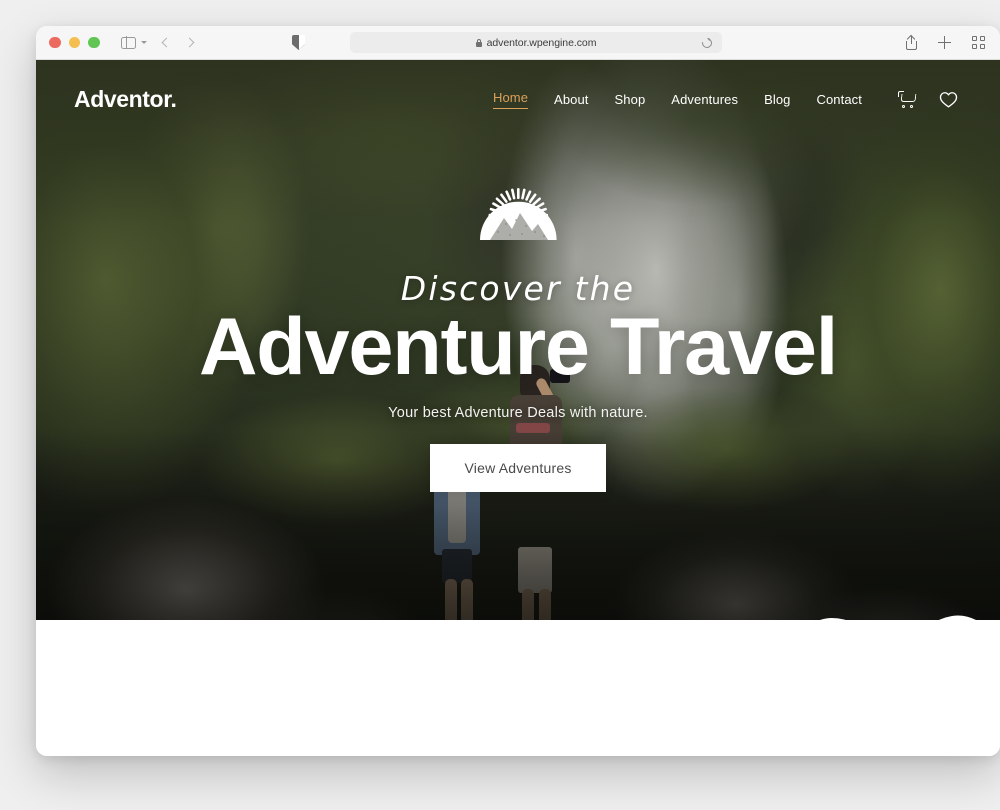  I want to click on tab-overview-icon, so click(978, 42).